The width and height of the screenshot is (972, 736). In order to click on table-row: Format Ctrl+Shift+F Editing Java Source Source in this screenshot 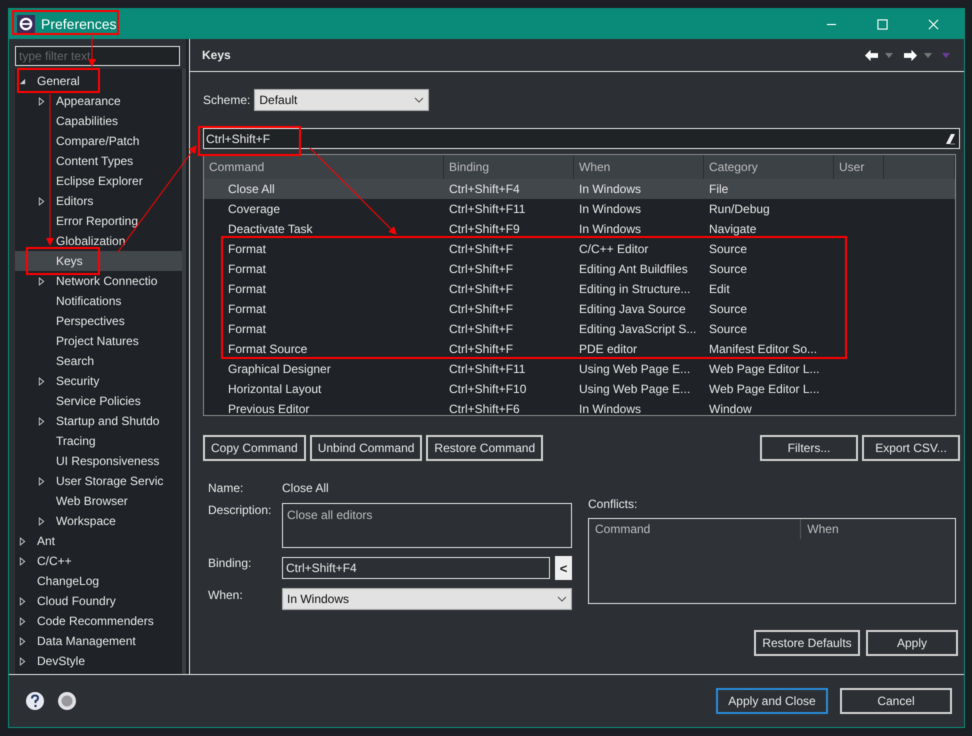, I will do `click(579, 309)`.